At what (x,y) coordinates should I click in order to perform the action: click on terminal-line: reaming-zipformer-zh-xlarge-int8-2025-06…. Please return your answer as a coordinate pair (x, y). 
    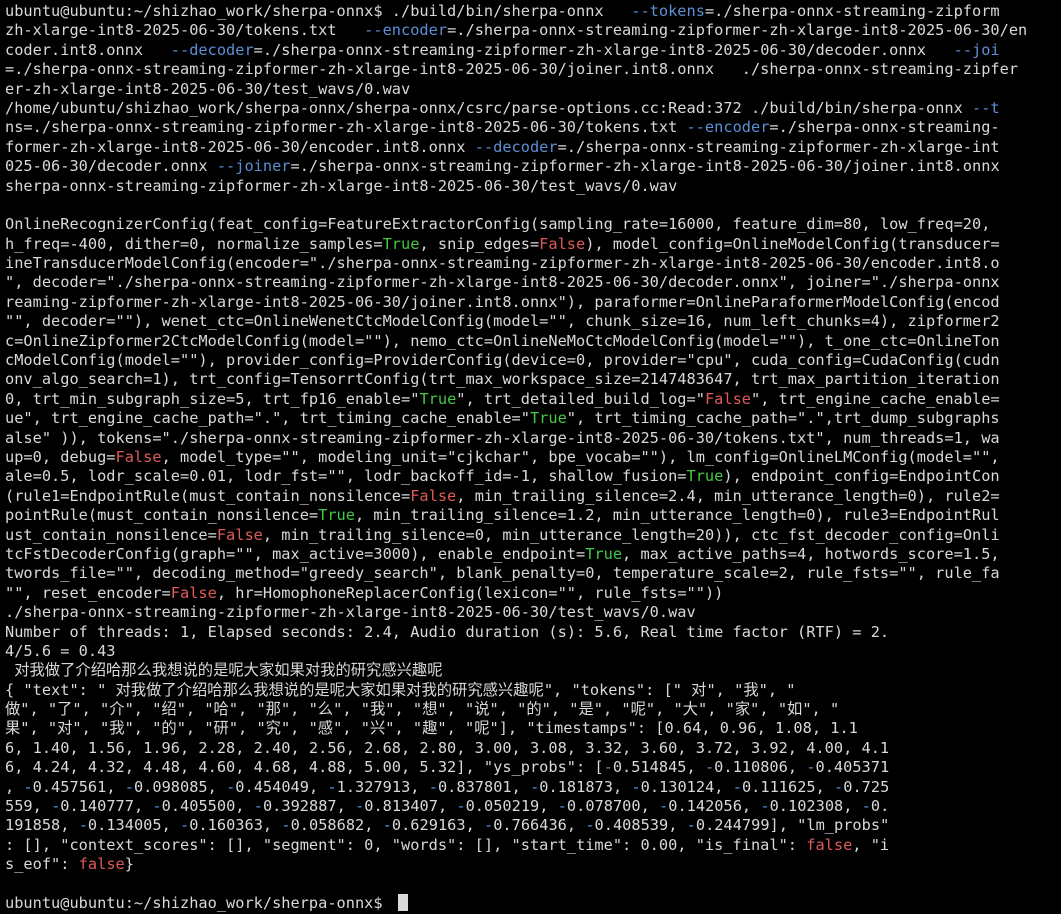
    Looking at the image, I should click on (532, 302).